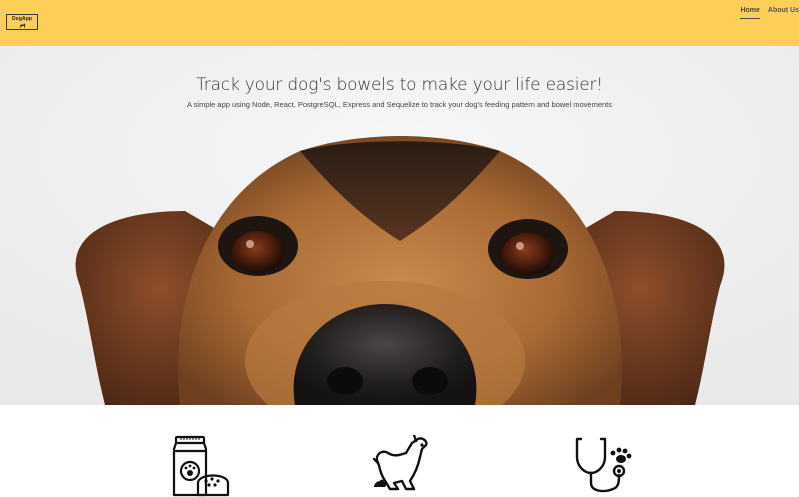  I want to click on dog-pooping-icon, so click(400, 463).